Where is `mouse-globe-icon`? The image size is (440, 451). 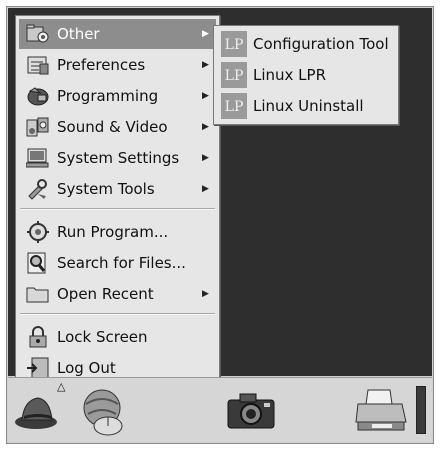
mouse-globe-icon is located at coordinates (104, 414).